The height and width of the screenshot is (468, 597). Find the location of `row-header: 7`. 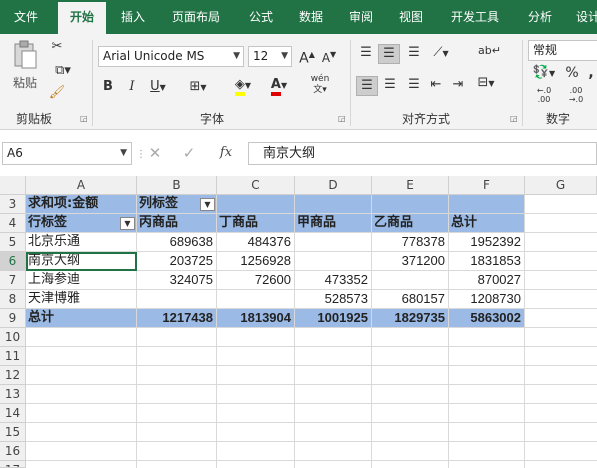

row-header: 7 is located at coordinates (13, 280).